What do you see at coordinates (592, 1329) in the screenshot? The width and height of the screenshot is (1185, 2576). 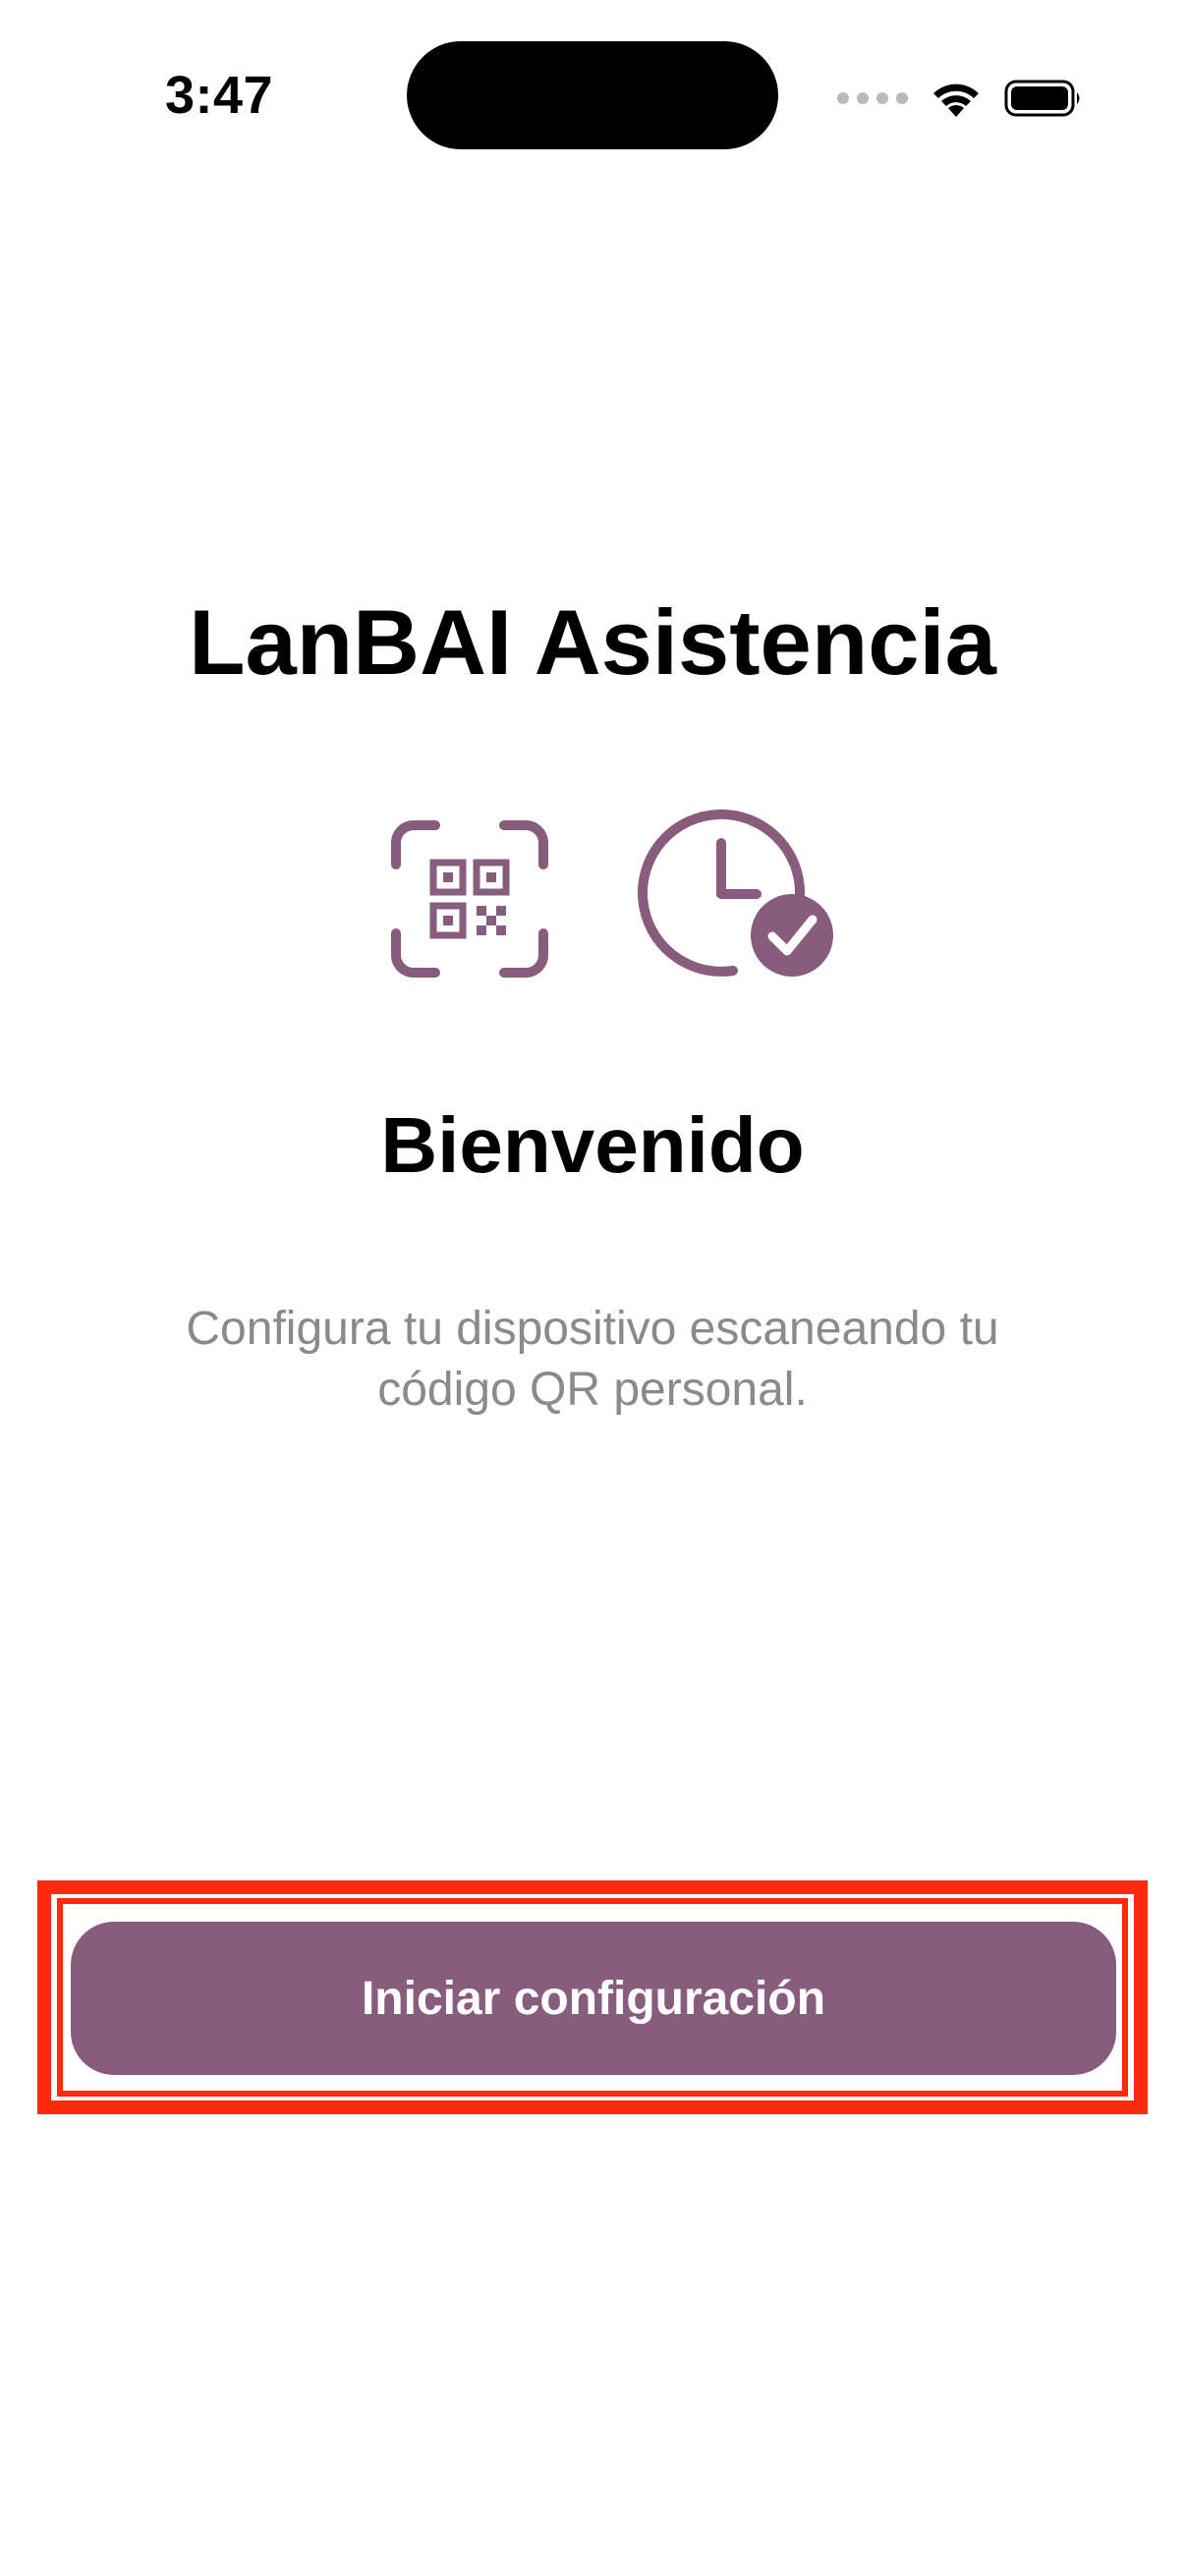 I see `instructions-line-1: Configura tu dispositivo escaneando tu` at bounding box center [592, 1329].